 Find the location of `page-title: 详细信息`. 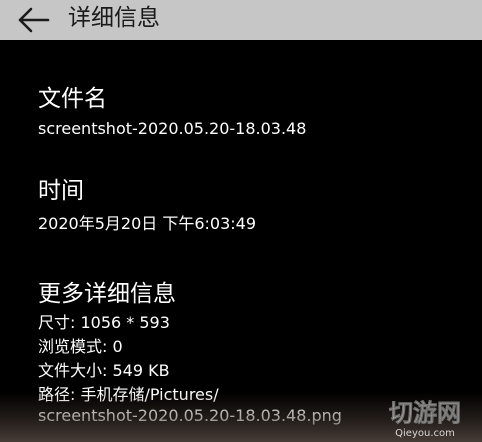

page-title: 详细信息 is located at coordinates (114, 18).